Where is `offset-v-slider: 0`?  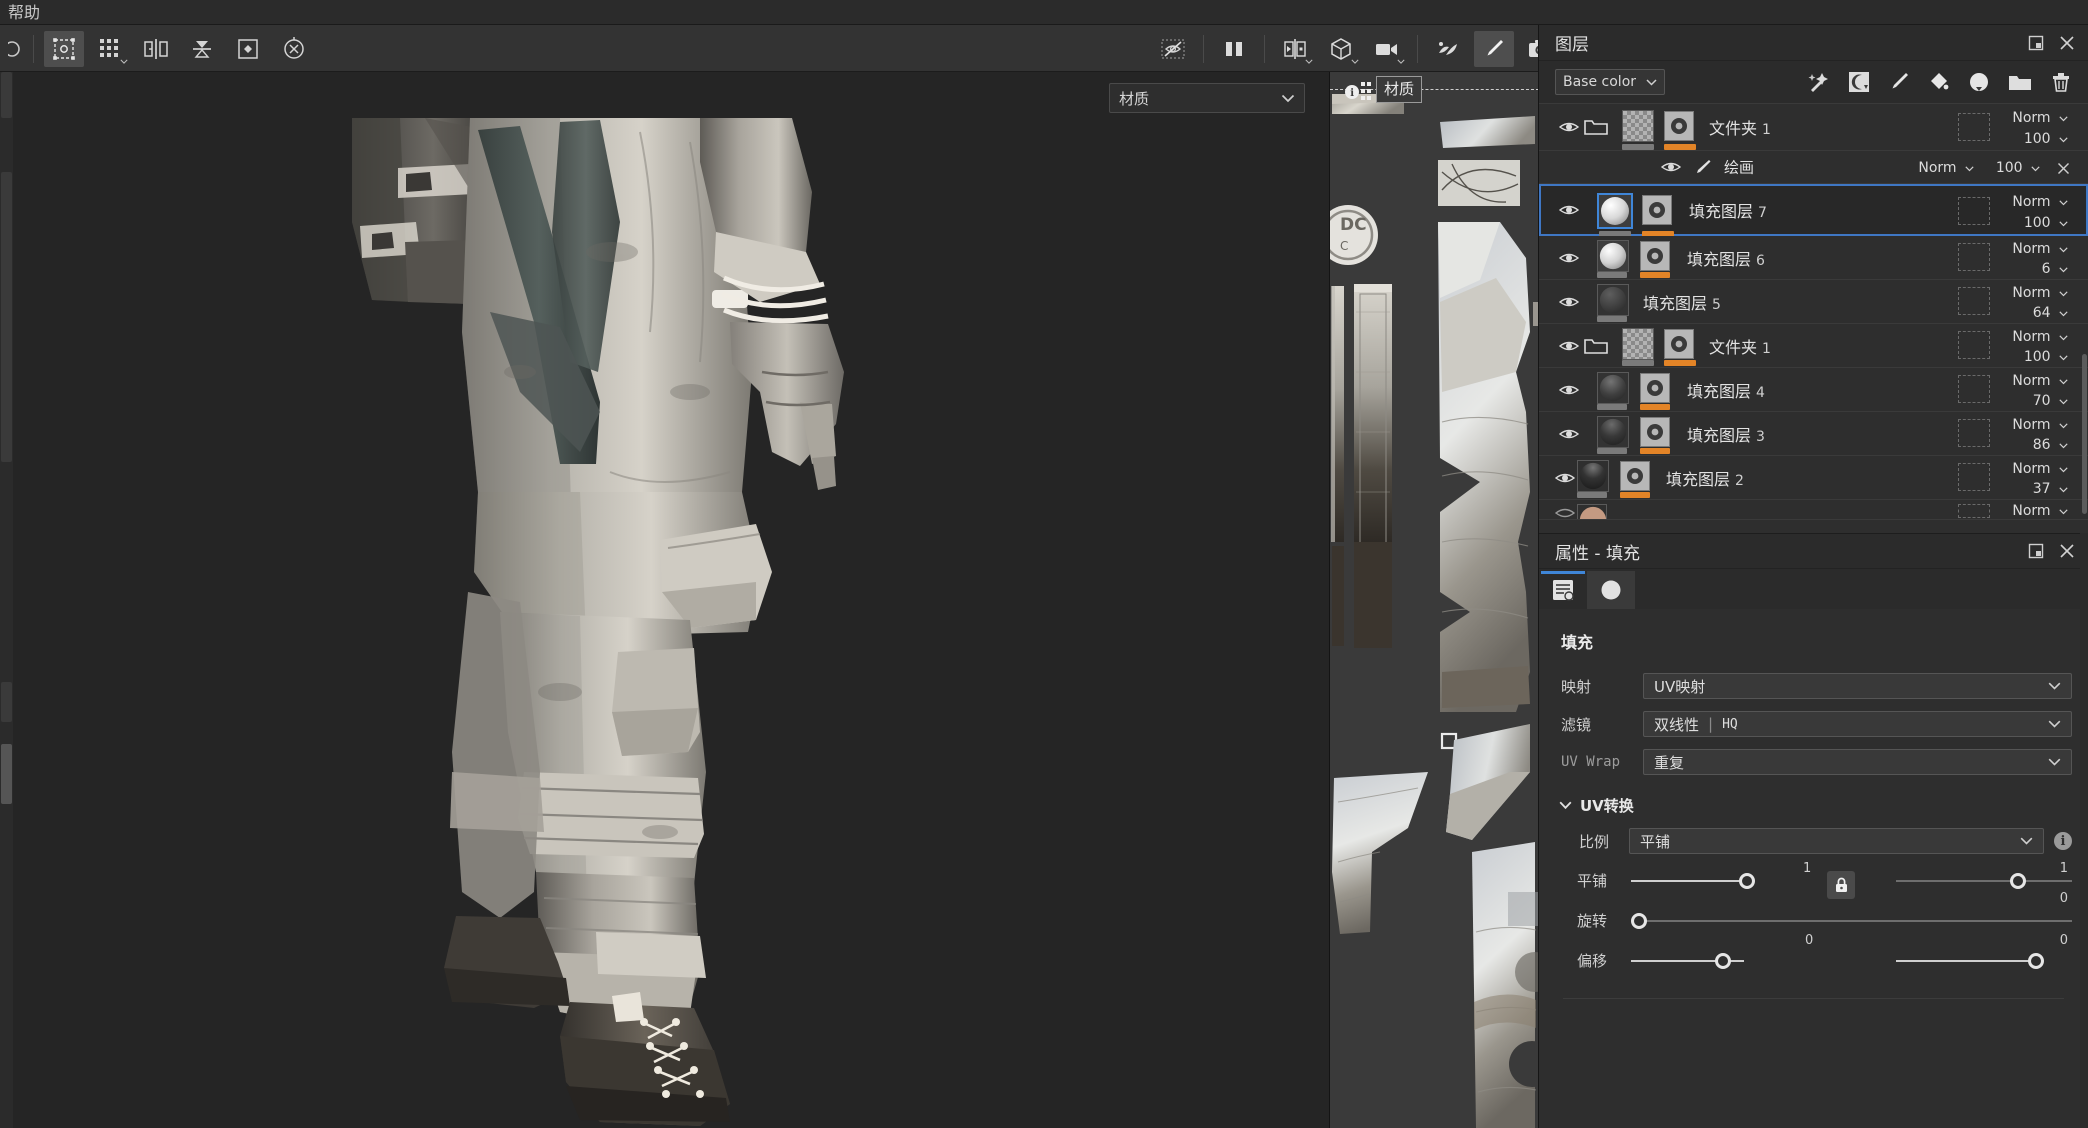
offset-v-slider: 0 is located at coordinates (1982, 954).